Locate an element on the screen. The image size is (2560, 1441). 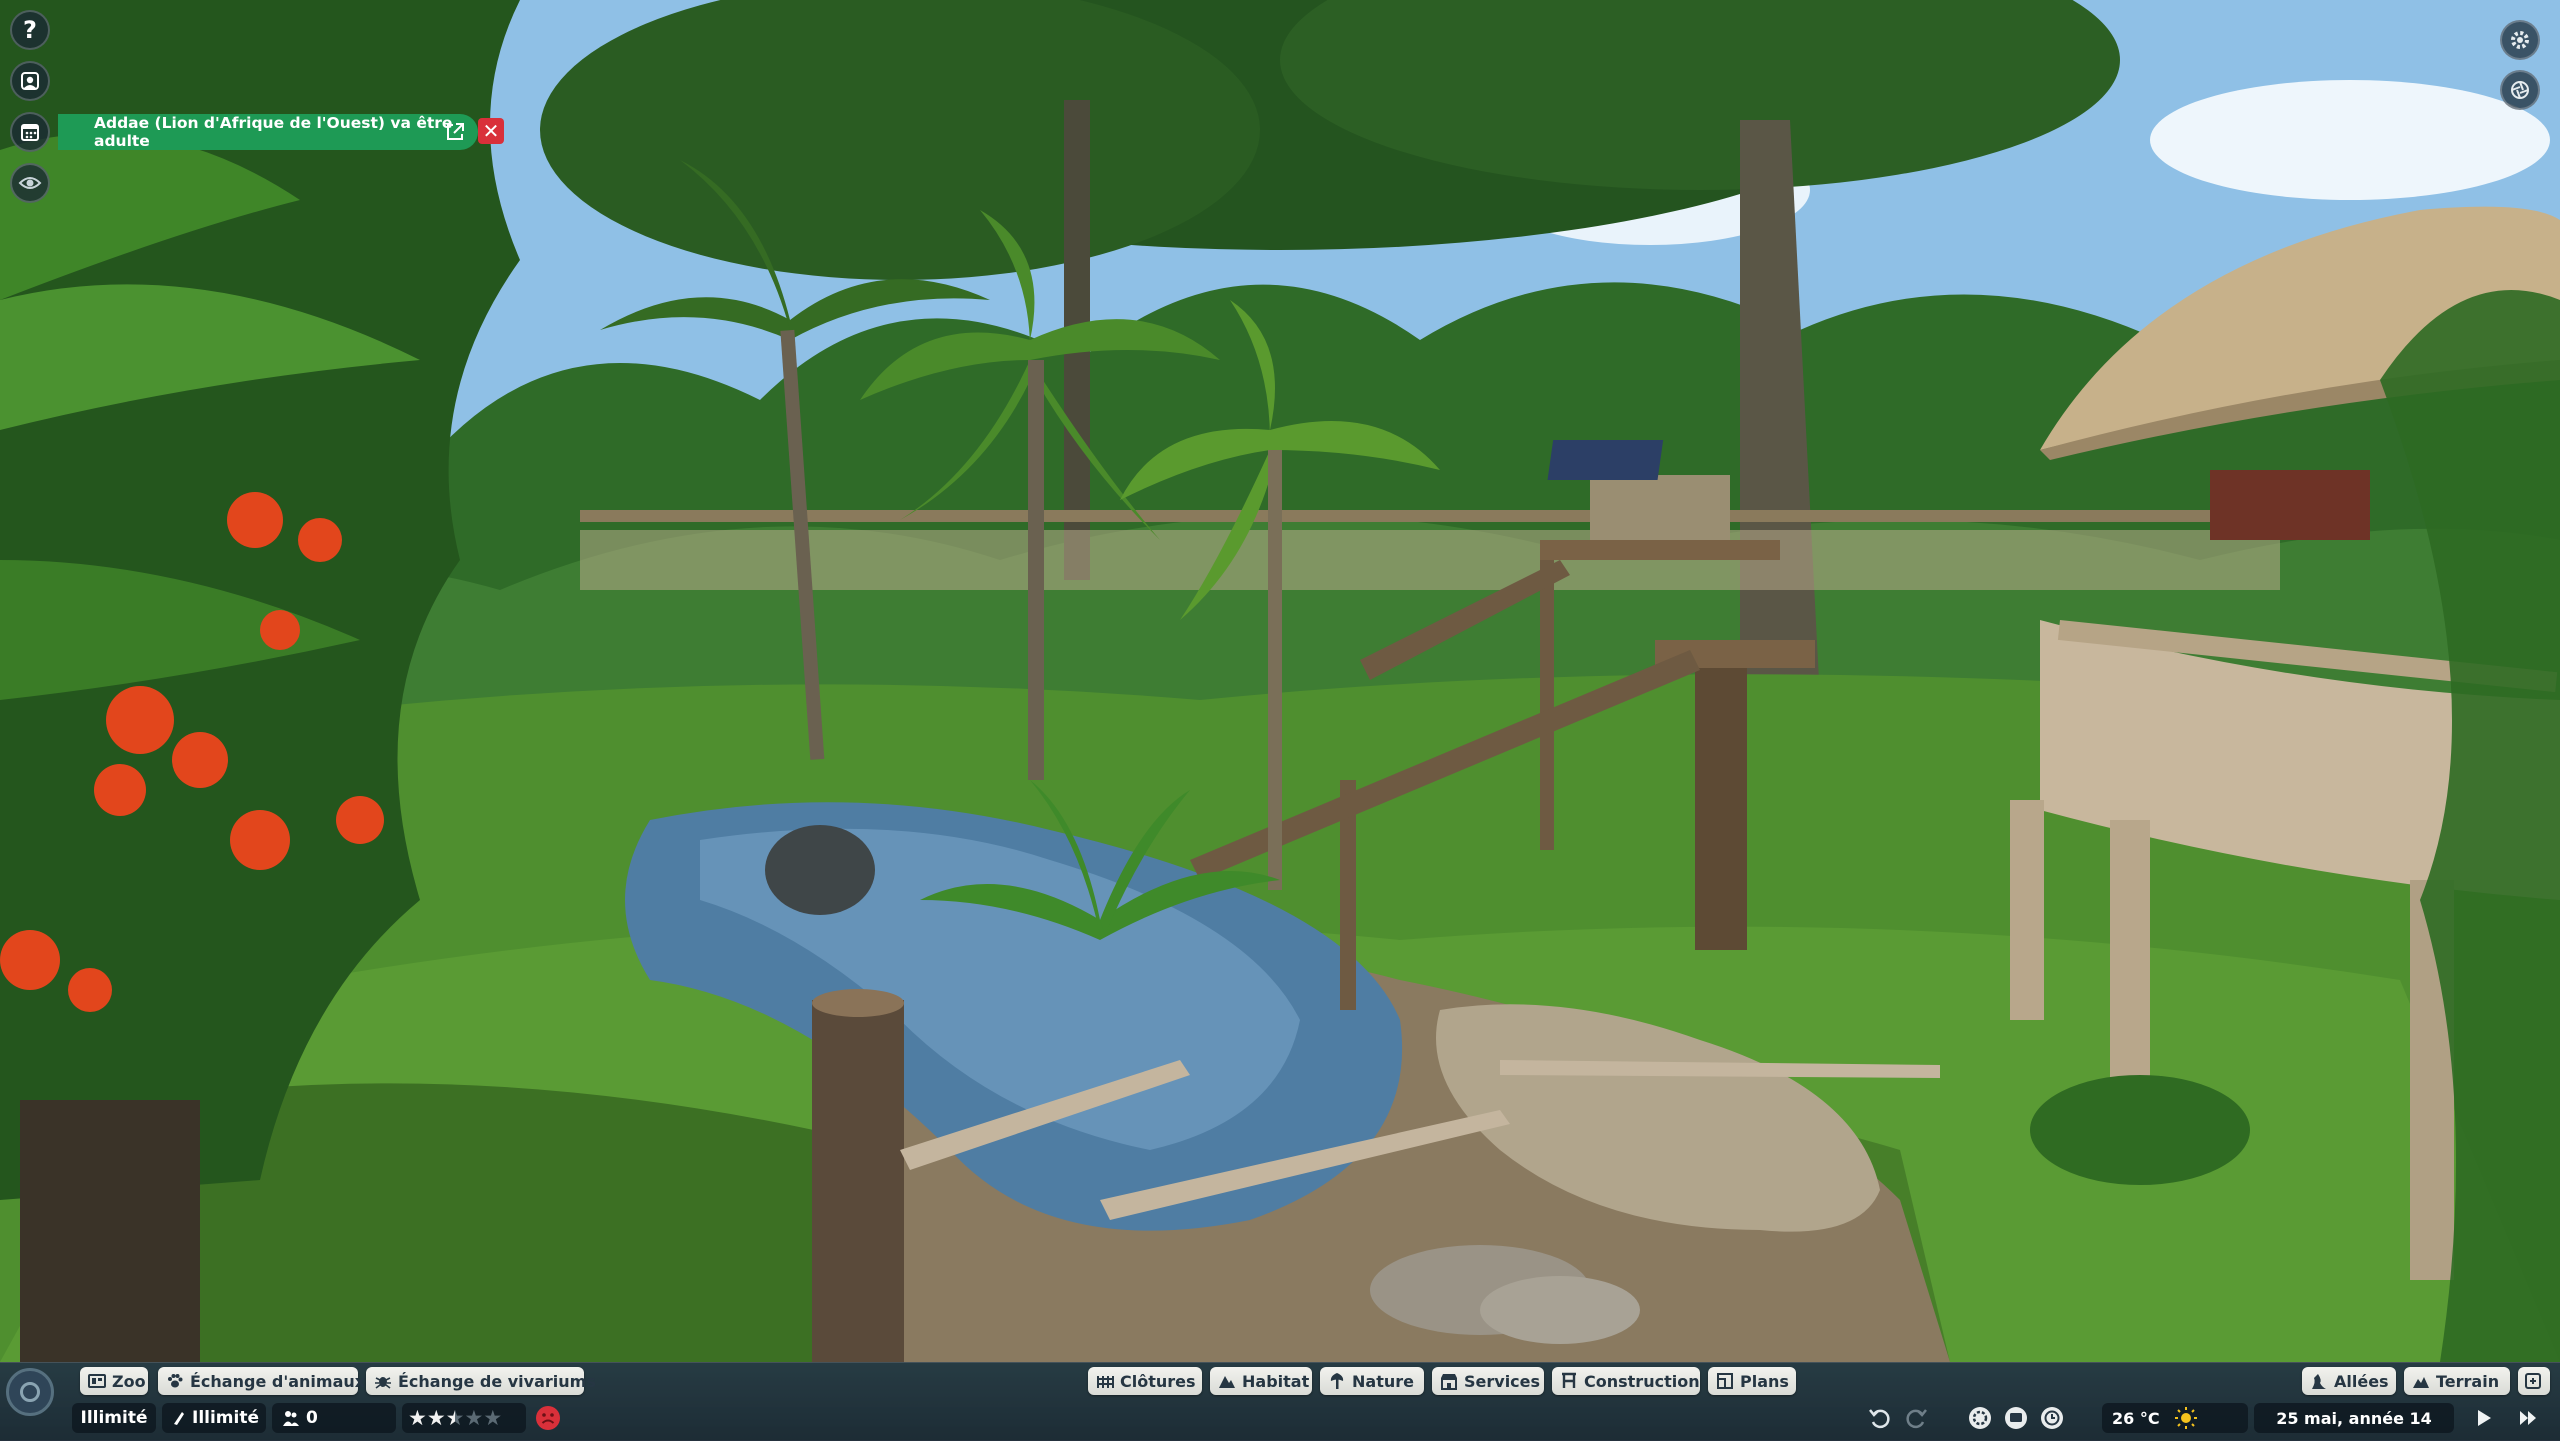
tab-paths: Allées is located at coordinates (2349, 1381).